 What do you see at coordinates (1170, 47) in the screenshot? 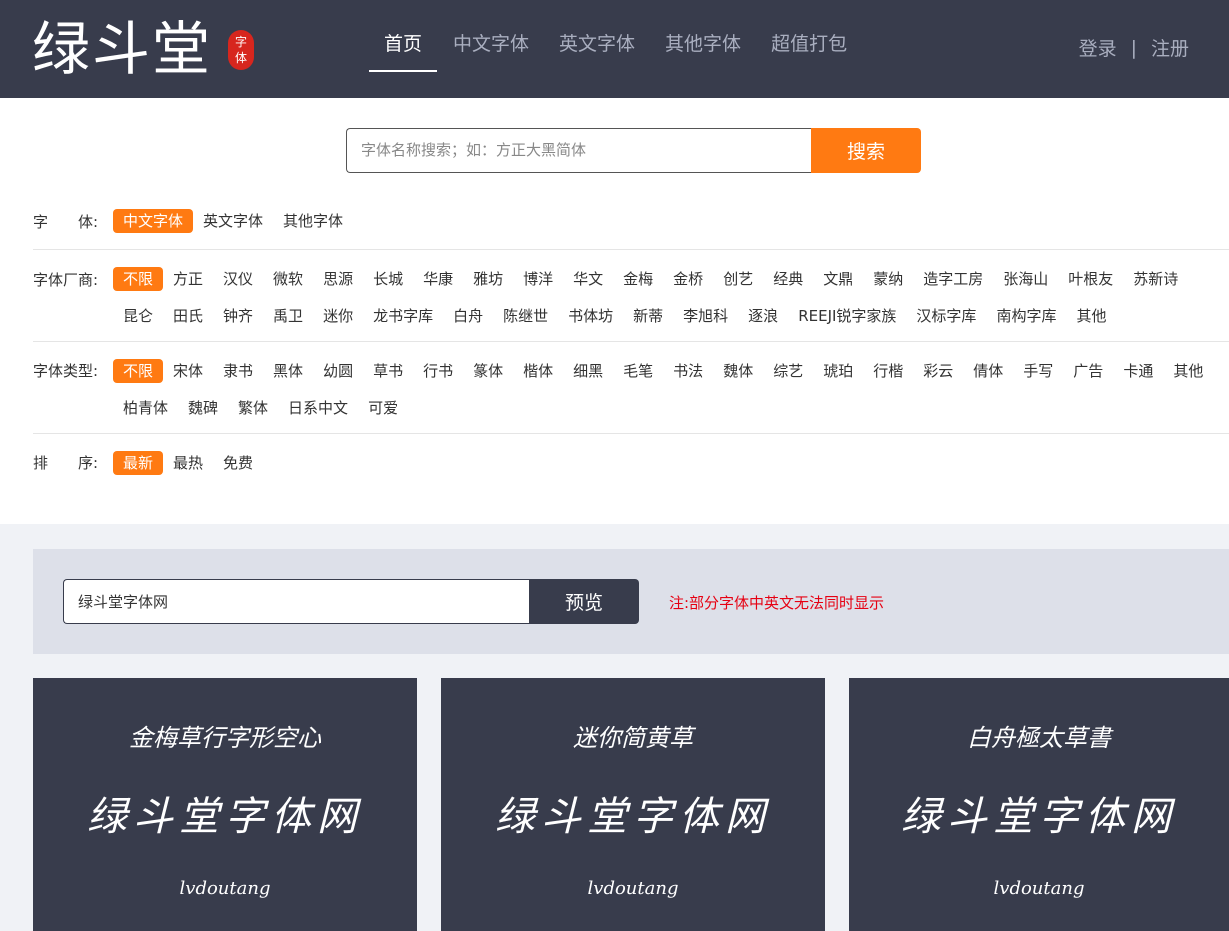
I see `register-link: 注册` at bounding box center [1170, 47].